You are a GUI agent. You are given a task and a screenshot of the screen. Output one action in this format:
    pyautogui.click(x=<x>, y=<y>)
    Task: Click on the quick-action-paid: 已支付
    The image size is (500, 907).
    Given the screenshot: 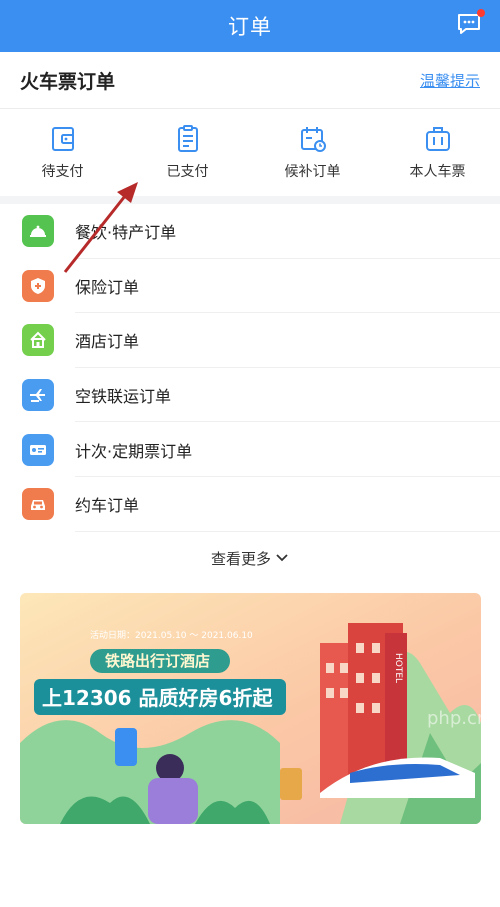 What is the action you would take?
    pyautogui.click(x=187, y=154)
    